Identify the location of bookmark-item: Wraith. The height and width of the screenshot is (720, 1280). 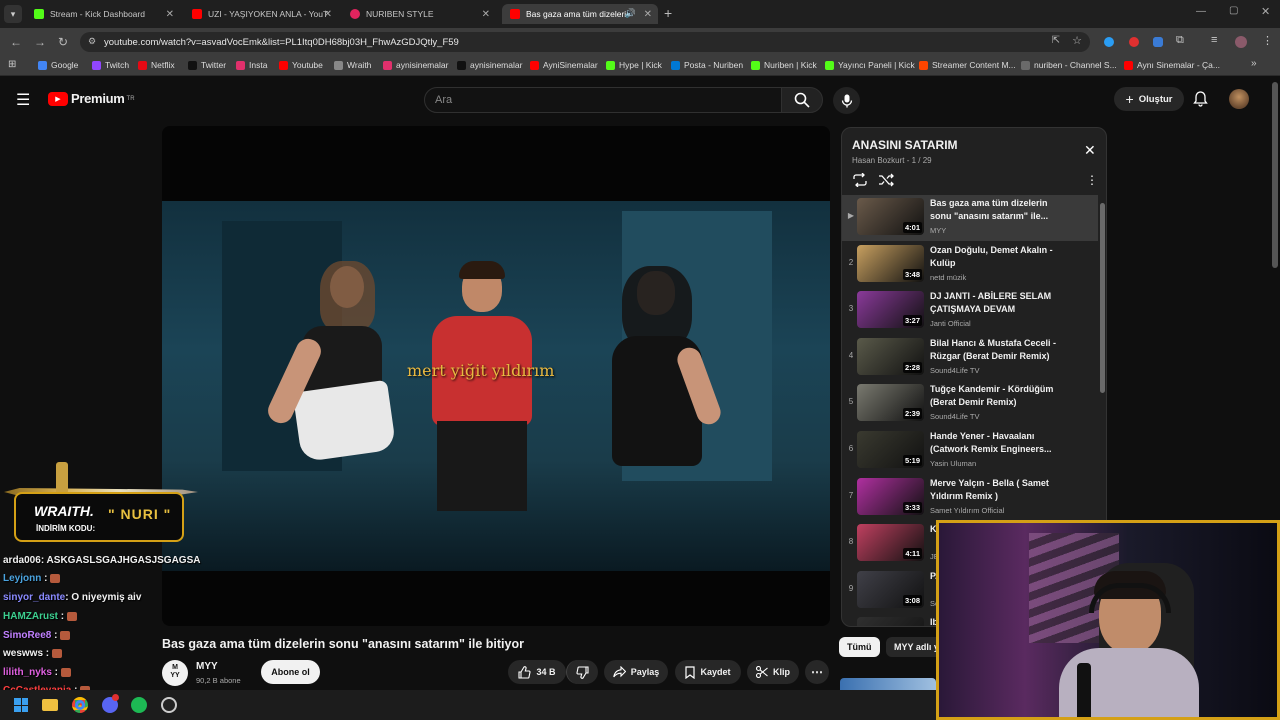
(352, 65).